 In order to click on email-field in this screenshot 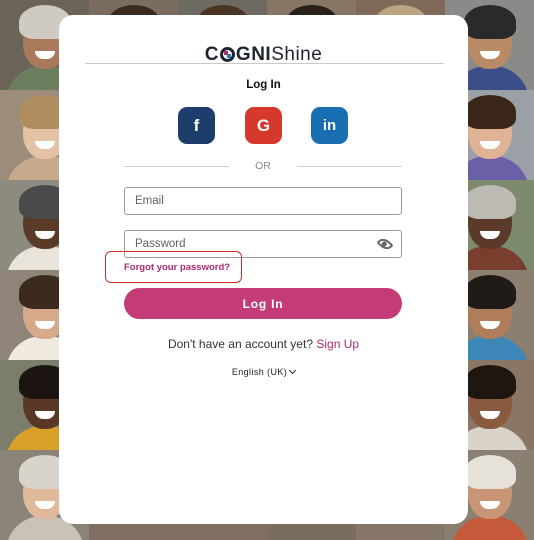, I will do `click(263, 201)`.